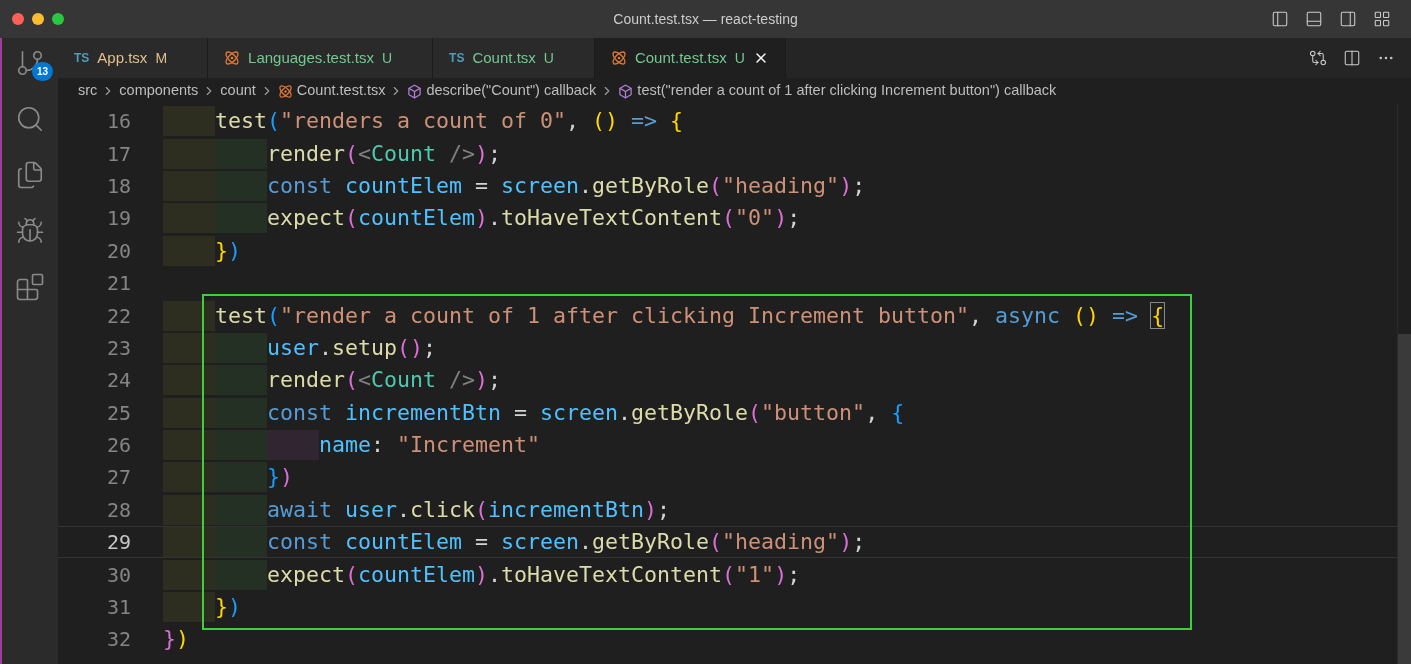  I want to click on code-line: expect(countElem).toHaveTextContent("0");, so click(534, 218).